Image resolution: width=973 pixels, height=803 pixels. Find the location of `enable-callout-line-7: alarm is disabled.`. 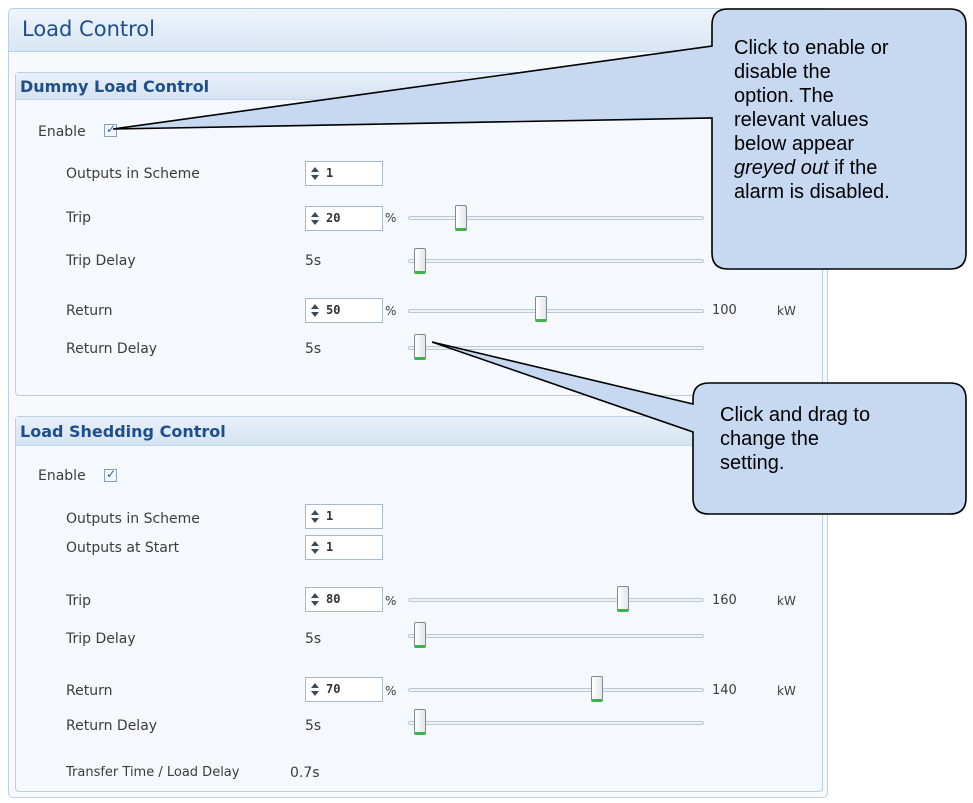

enable-callout-line-7: alarm is disabled. is located at coordinates (812, 192).